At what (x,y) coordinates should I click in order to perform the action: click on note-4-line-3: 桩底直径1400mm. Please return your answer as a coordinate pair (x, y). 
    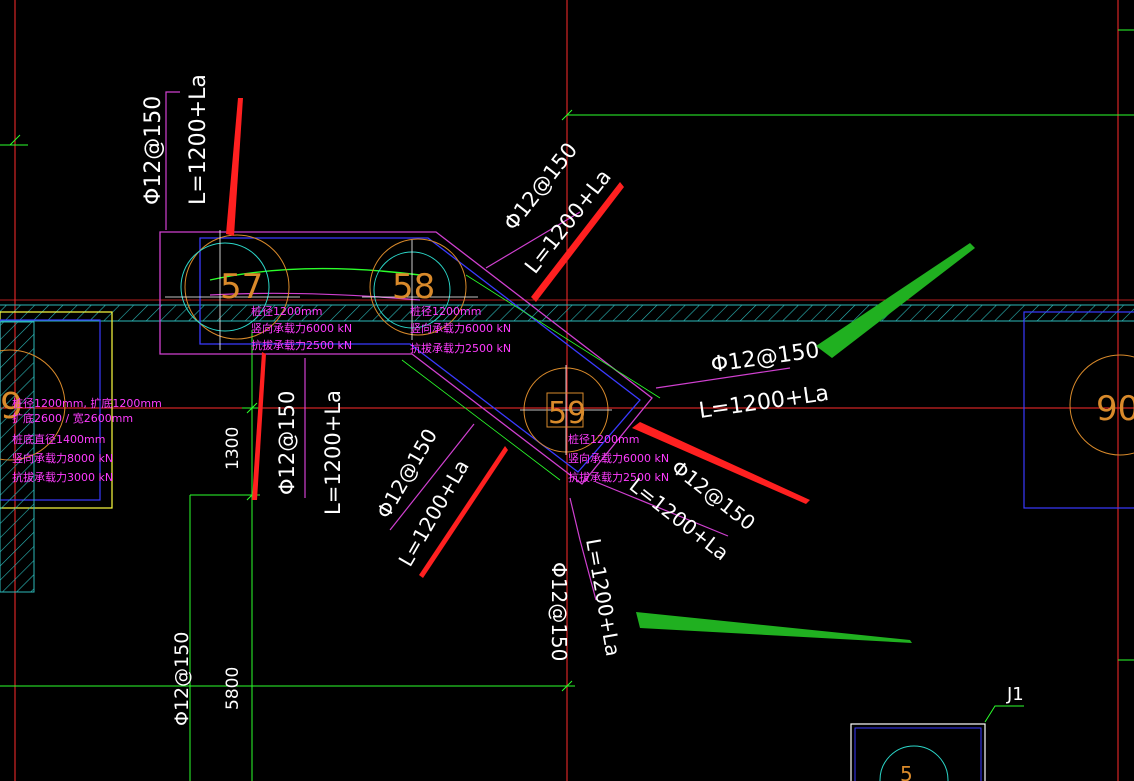
    Looking at the image, I should click on (58, 439).